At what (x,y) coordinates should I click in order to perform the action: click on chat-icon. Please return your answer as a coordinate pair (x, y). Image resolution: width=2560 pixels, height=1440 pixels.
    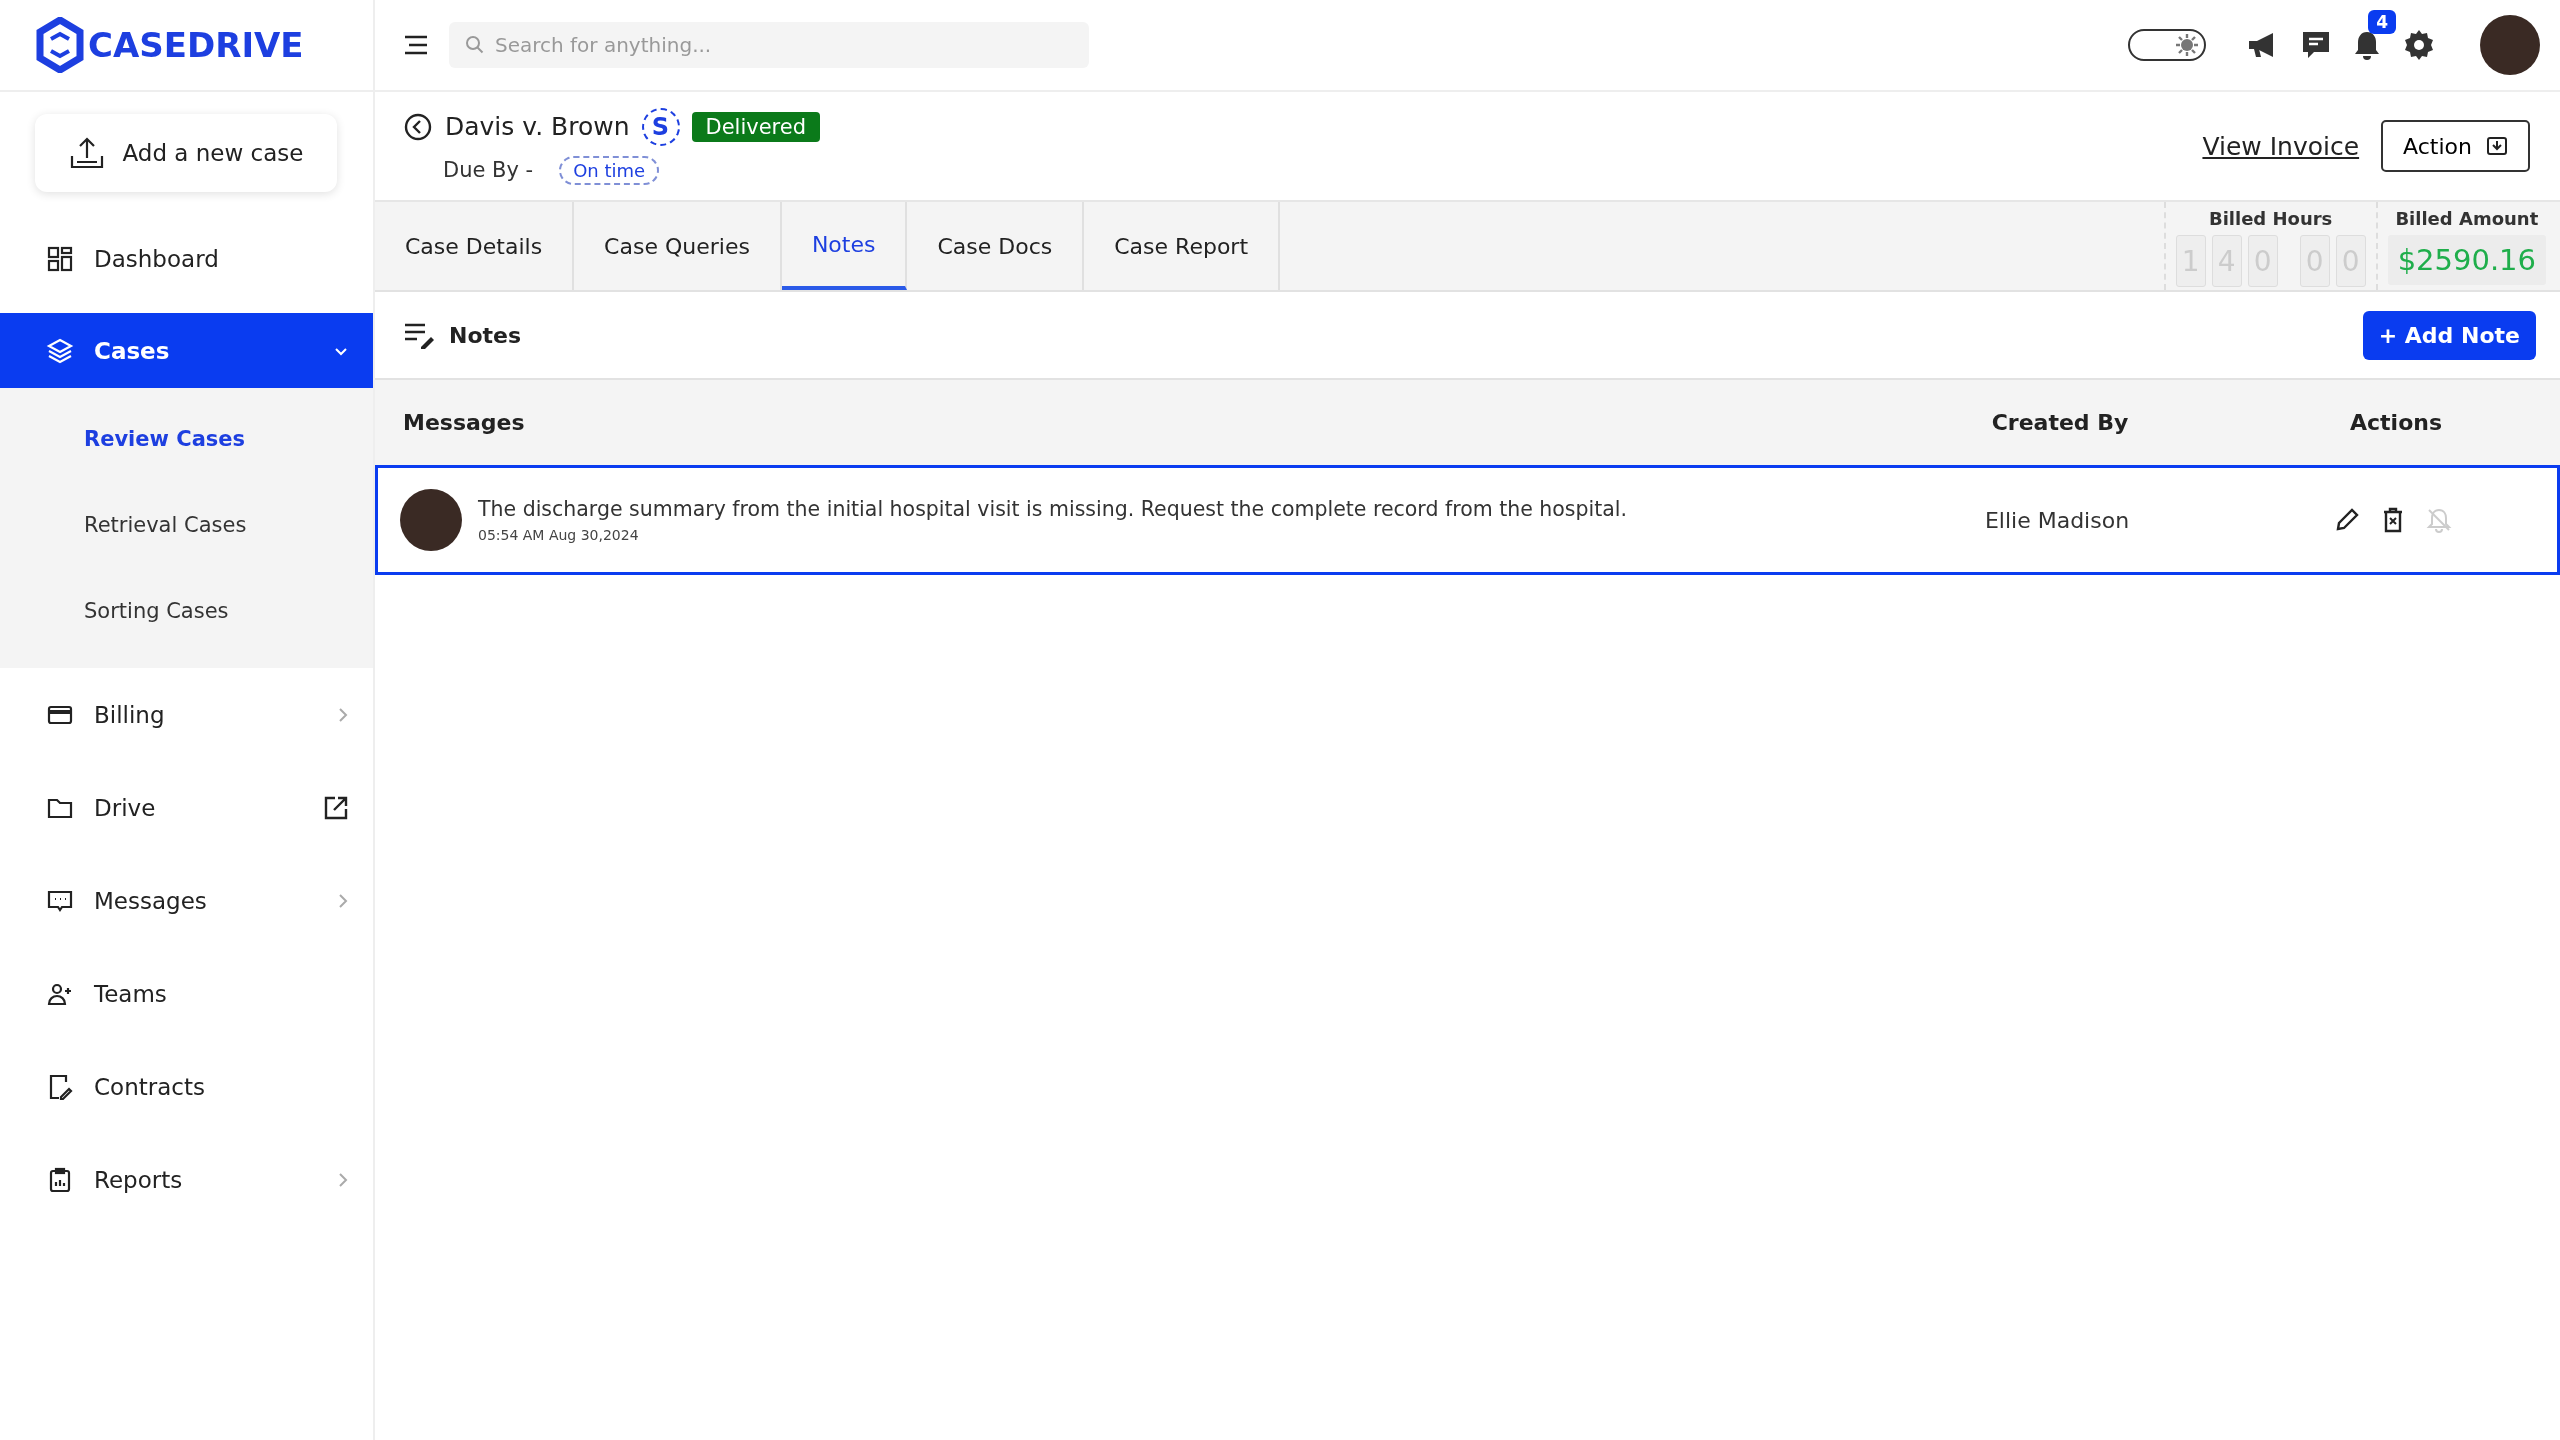
    Looking at the image, I should click on (2316, 45).